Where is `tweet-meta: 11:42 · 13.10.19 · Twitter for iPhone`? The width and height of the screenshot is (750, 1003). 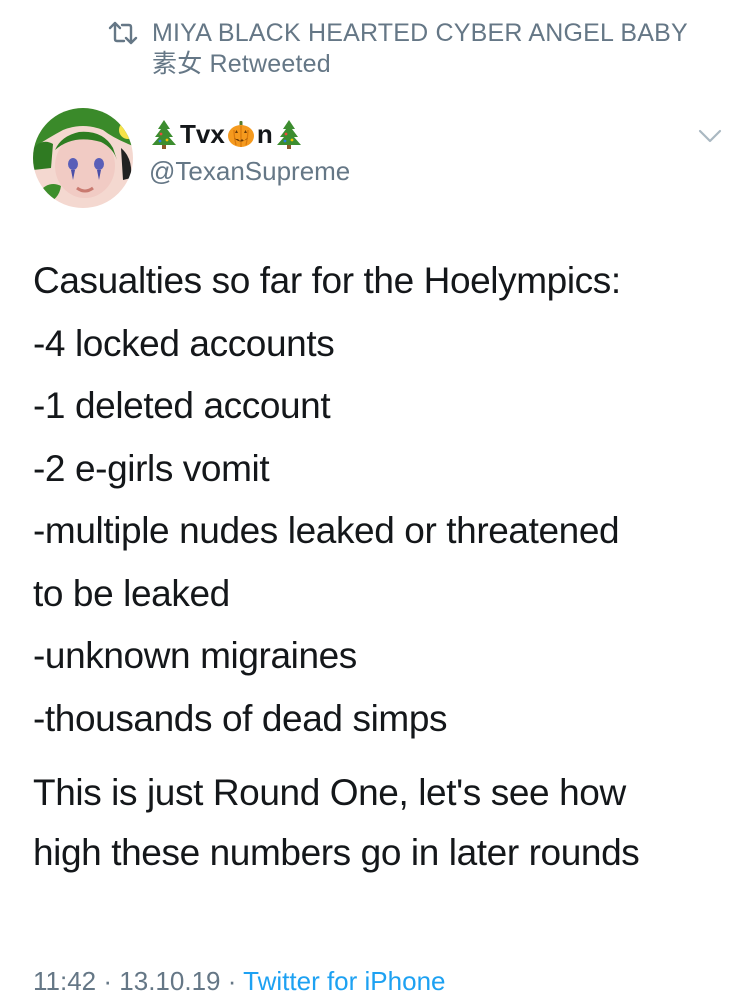
tweet-meta: 11:42 · 13.10.19 · Twitter for iPhone is located at coordinates (239, 981).